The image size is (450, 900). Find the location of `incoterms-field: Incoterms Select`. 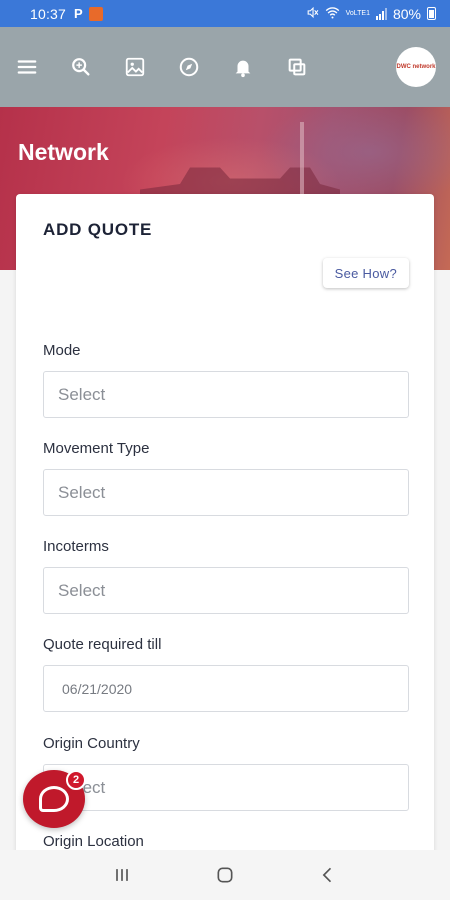

incoterms-field: Incoterms Select is located at coordinates (226, 576).